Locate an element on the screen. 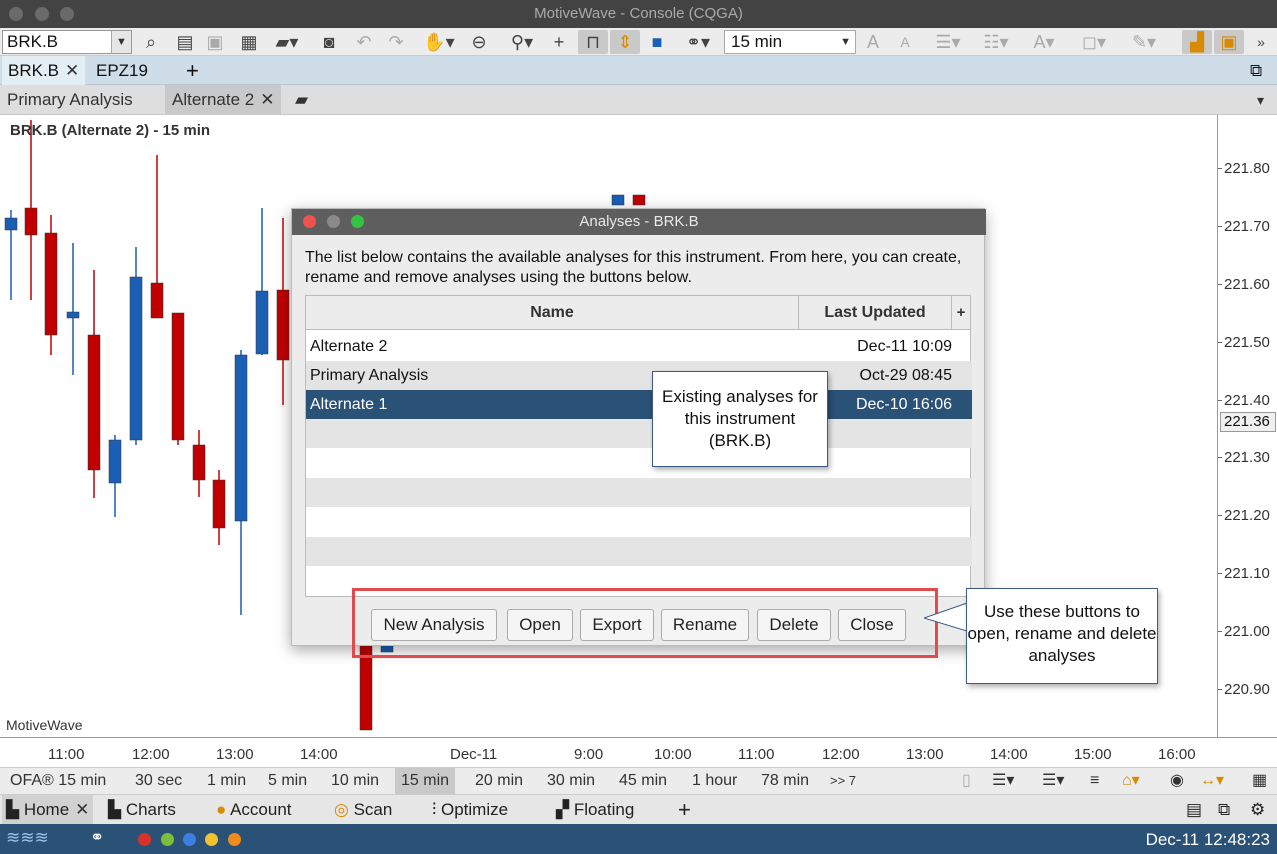  line-style-icon: ☰▾ is located at coordinates (948, 42).